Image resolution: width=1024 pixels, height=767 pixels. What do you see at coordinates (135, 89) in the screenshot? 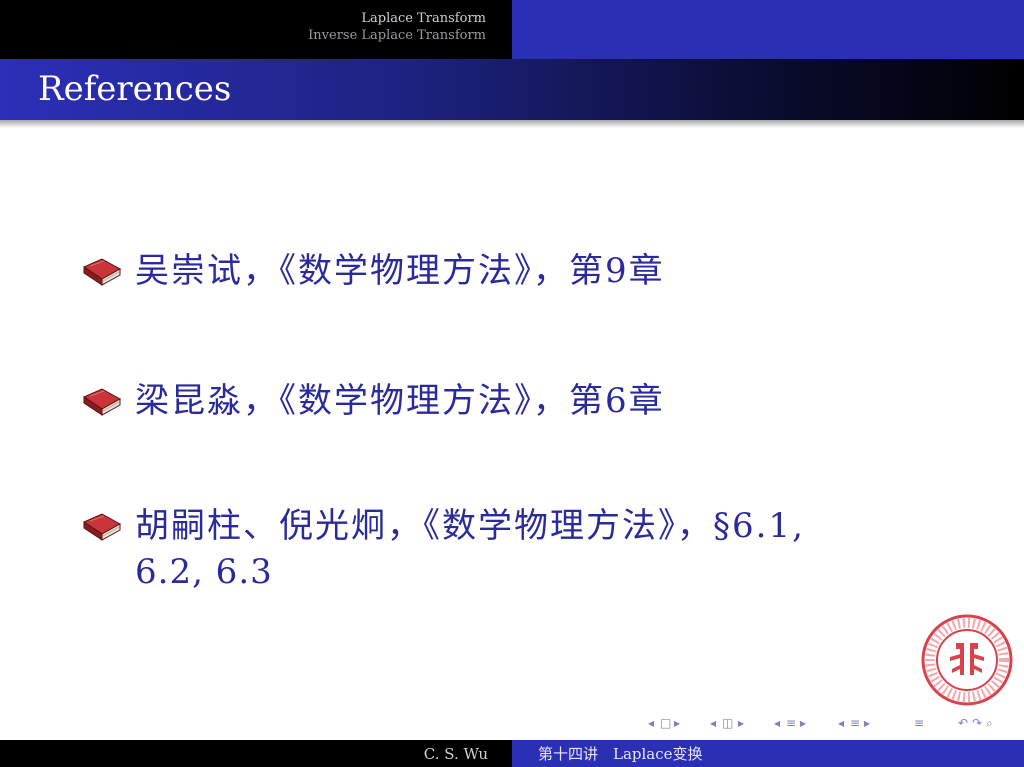
I see `frame-title: References` at bounding box center [135, 89].